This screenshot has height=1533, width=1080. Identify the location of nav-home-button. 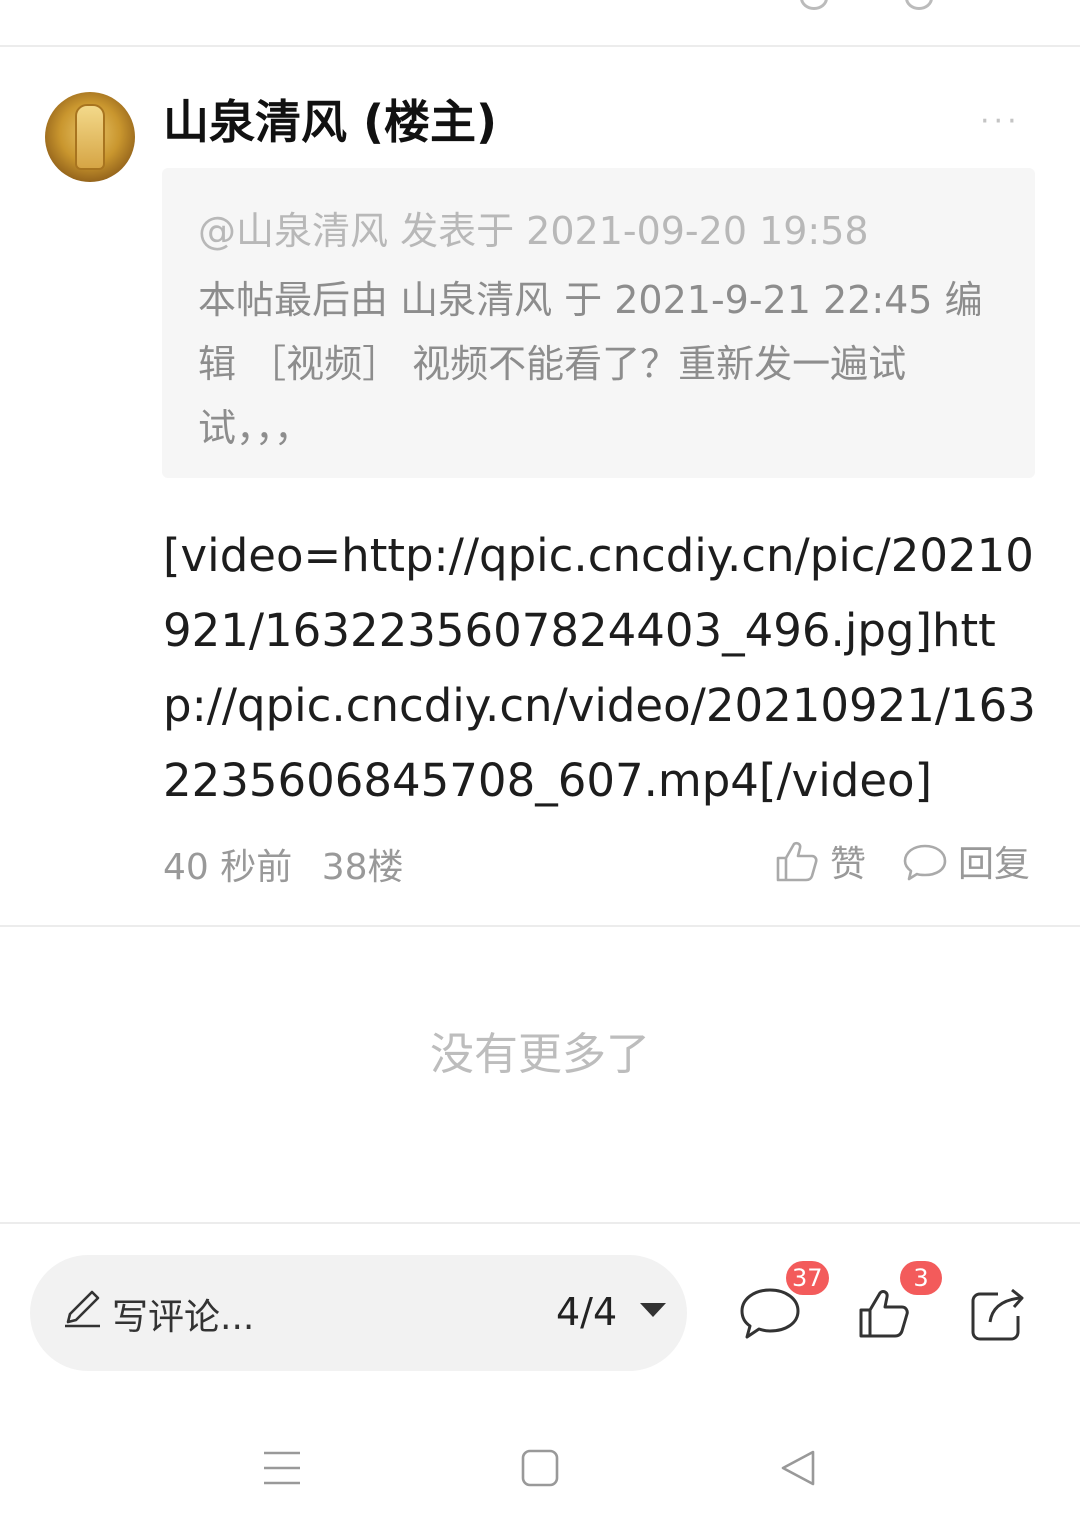
(540, 1468).